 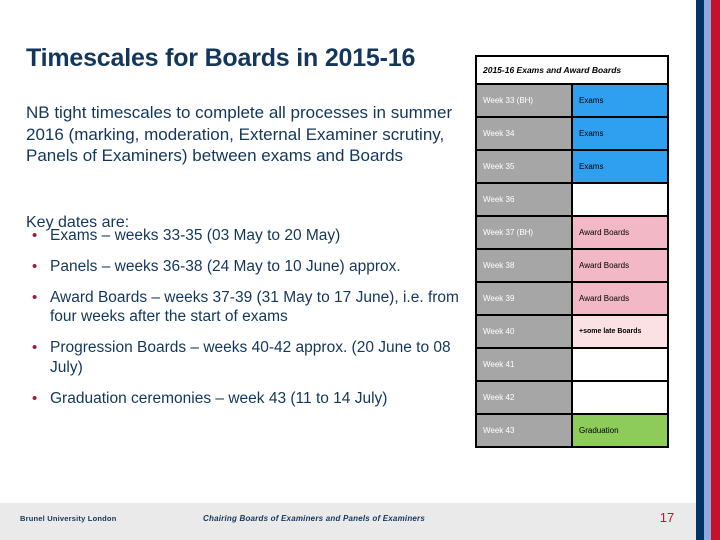 I want to click on edge-bar-light-blue, so click(x=707, y=270).